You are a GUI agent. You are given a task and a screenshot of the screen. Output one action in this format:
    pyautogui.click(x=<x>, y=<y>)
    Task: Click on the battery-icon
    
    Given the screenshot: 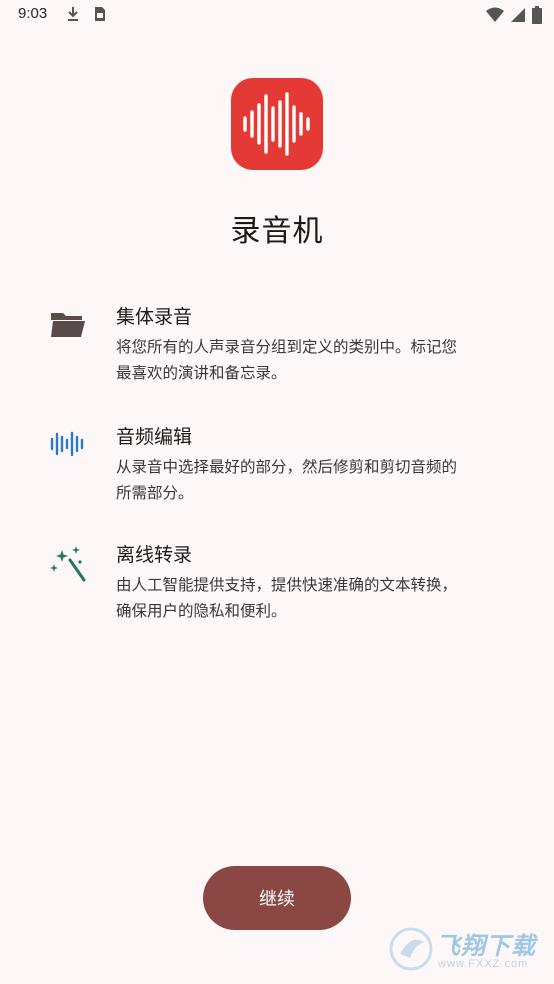 What is the action you would take?
    pyautogui.click(x=537, y=17)
    